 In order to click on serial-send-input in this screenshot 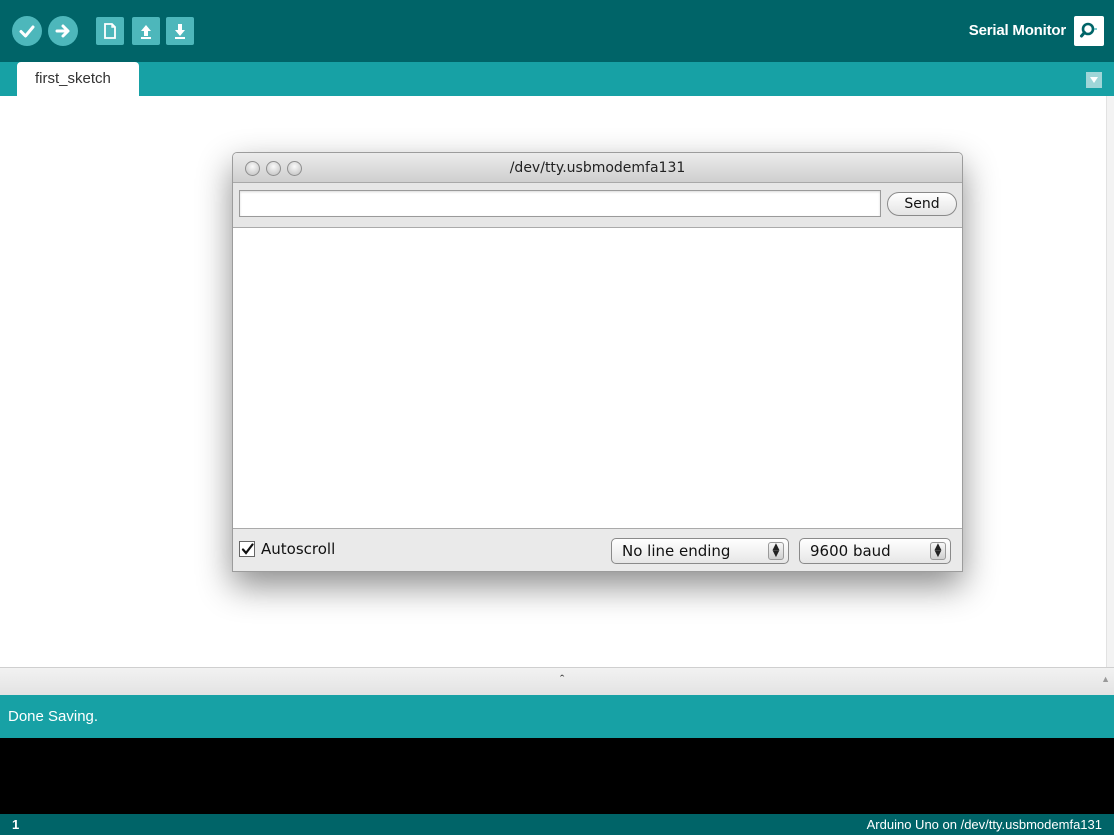, I will do `click(560, 203)`.